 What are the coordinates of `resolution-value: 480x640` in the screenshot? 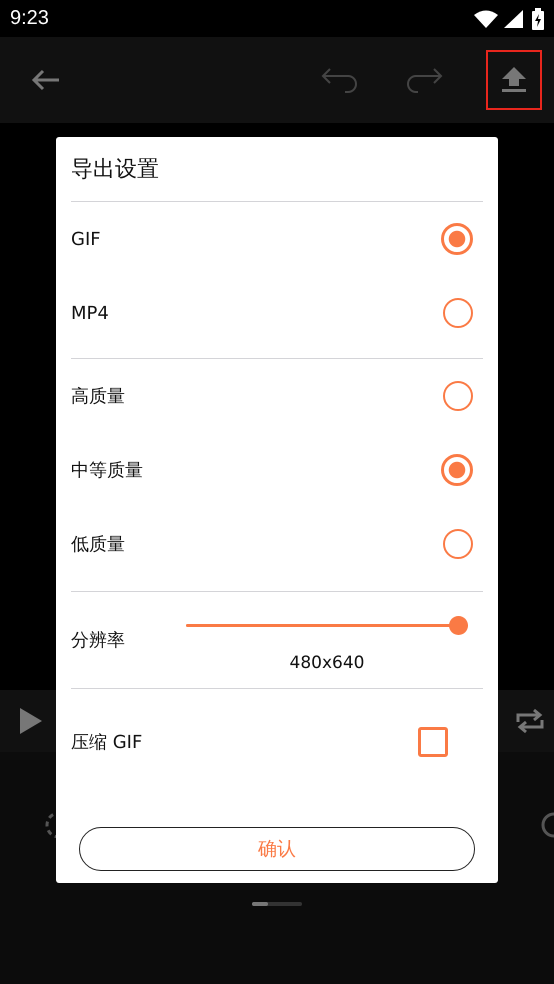 It's located at (327, 662).